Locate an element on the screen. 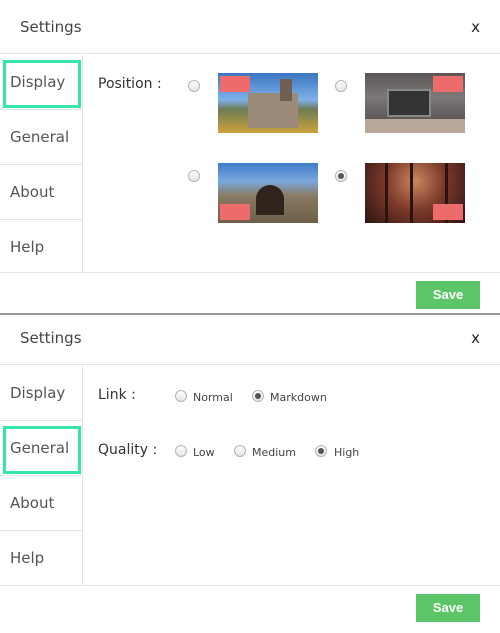 This screenshot has height=633, width=500. position-radio-top-left is located at coordinates (194, 86).